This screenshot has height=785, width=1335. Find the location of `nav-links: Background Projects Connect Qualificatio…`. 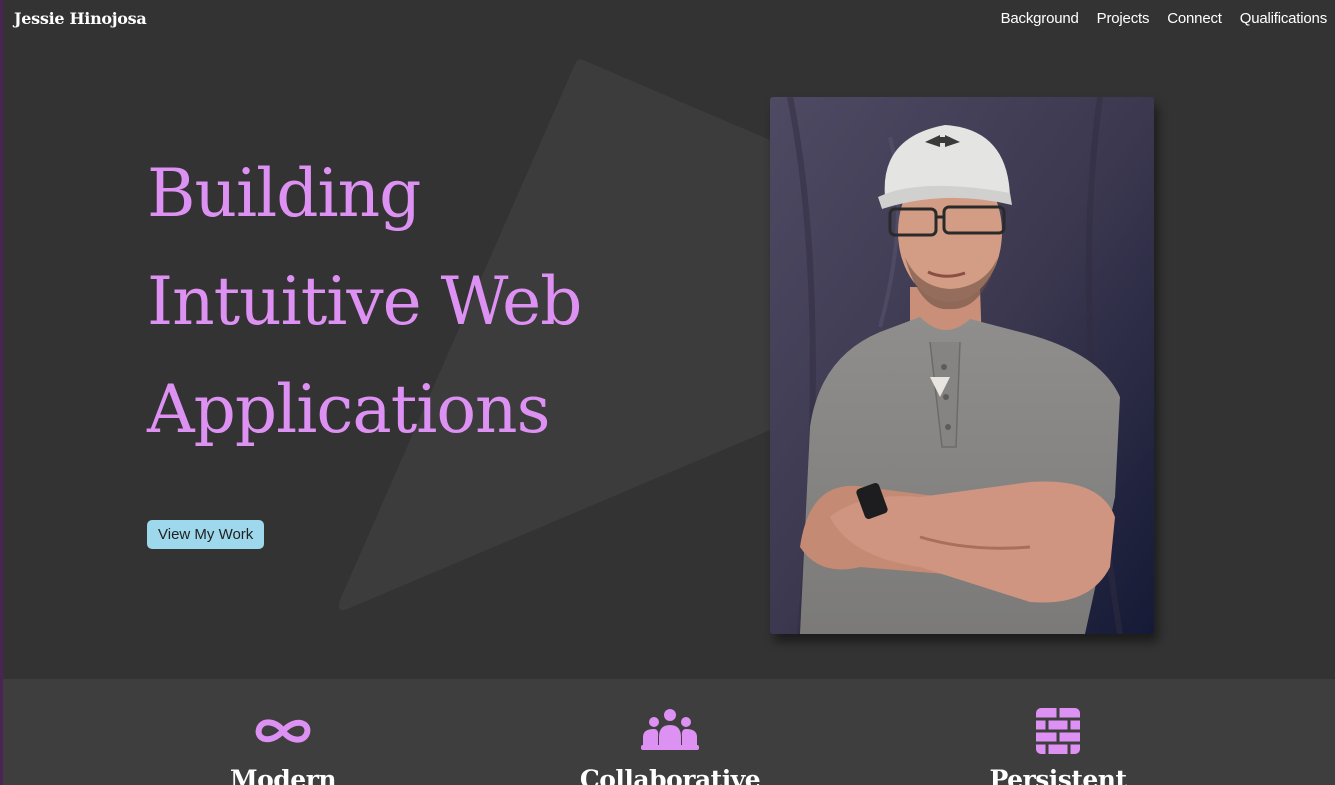

nav-links: Background Projects Connect Qualificatio… is located at coordinates (1164, 18).